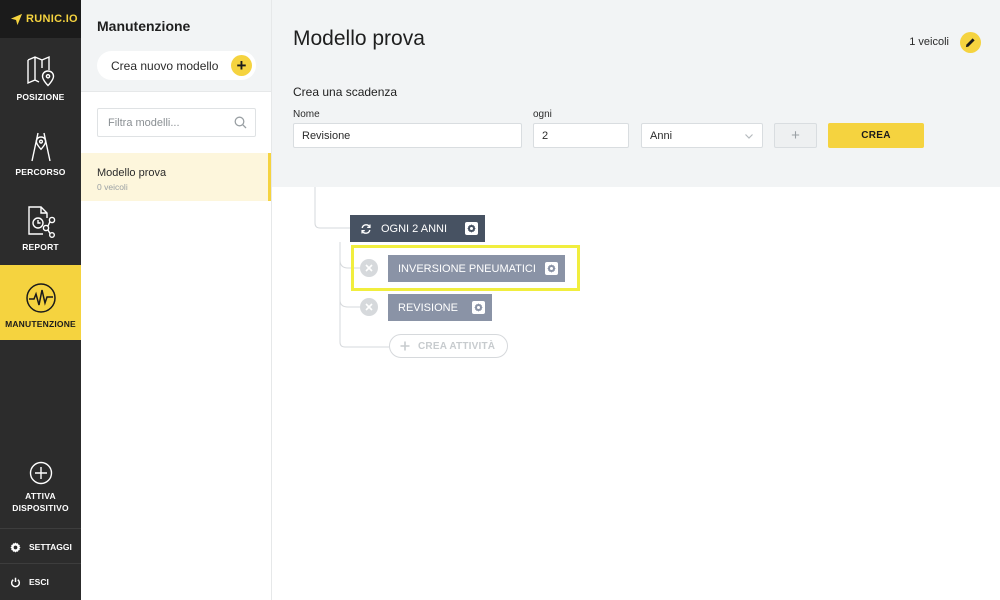  I want to click on nav-item-percorso: PERCORSO, so click(40, 150).